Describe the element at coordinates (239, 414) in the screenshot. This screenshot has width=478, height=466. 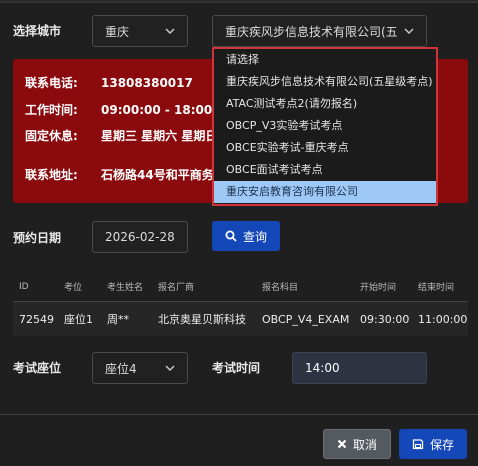
I see `footer-divider` at that location.